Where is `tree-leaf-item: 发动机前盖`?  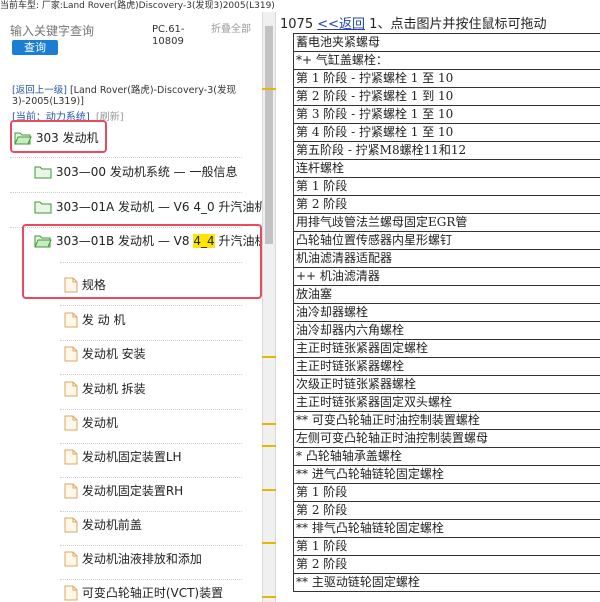 tree-leaf-item: 发动机前盖 is located at coordinates (103, 524).